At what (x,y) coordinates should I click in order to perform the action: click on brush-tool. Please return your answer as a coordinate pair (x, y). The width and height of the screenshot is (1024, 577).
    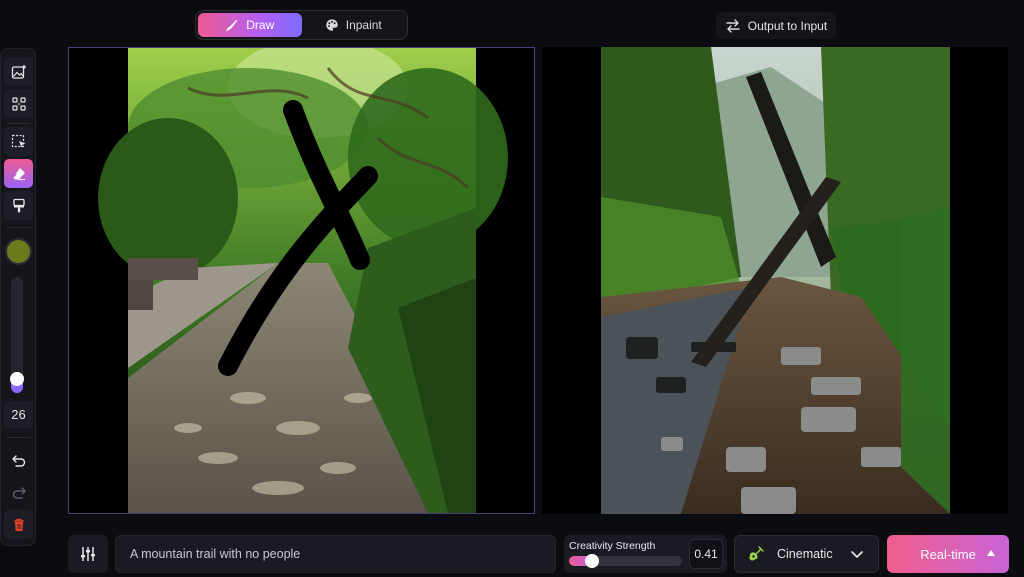
    Looking at the image, I should click on (18, 205).